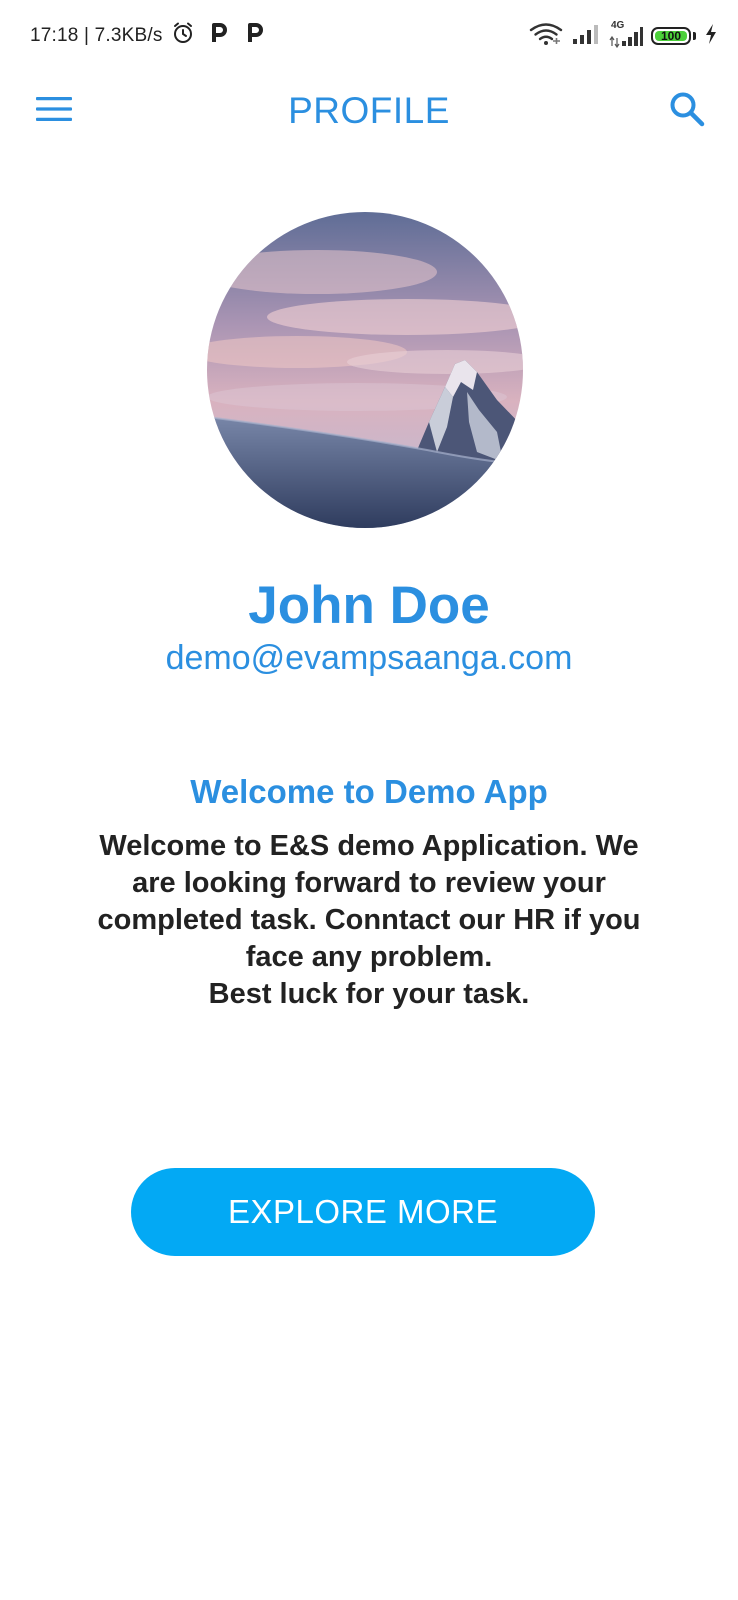  Describe the element at coordinates (369, 883) in the screenshot. I see `welcome-line: are looking forward to review your` at that location.